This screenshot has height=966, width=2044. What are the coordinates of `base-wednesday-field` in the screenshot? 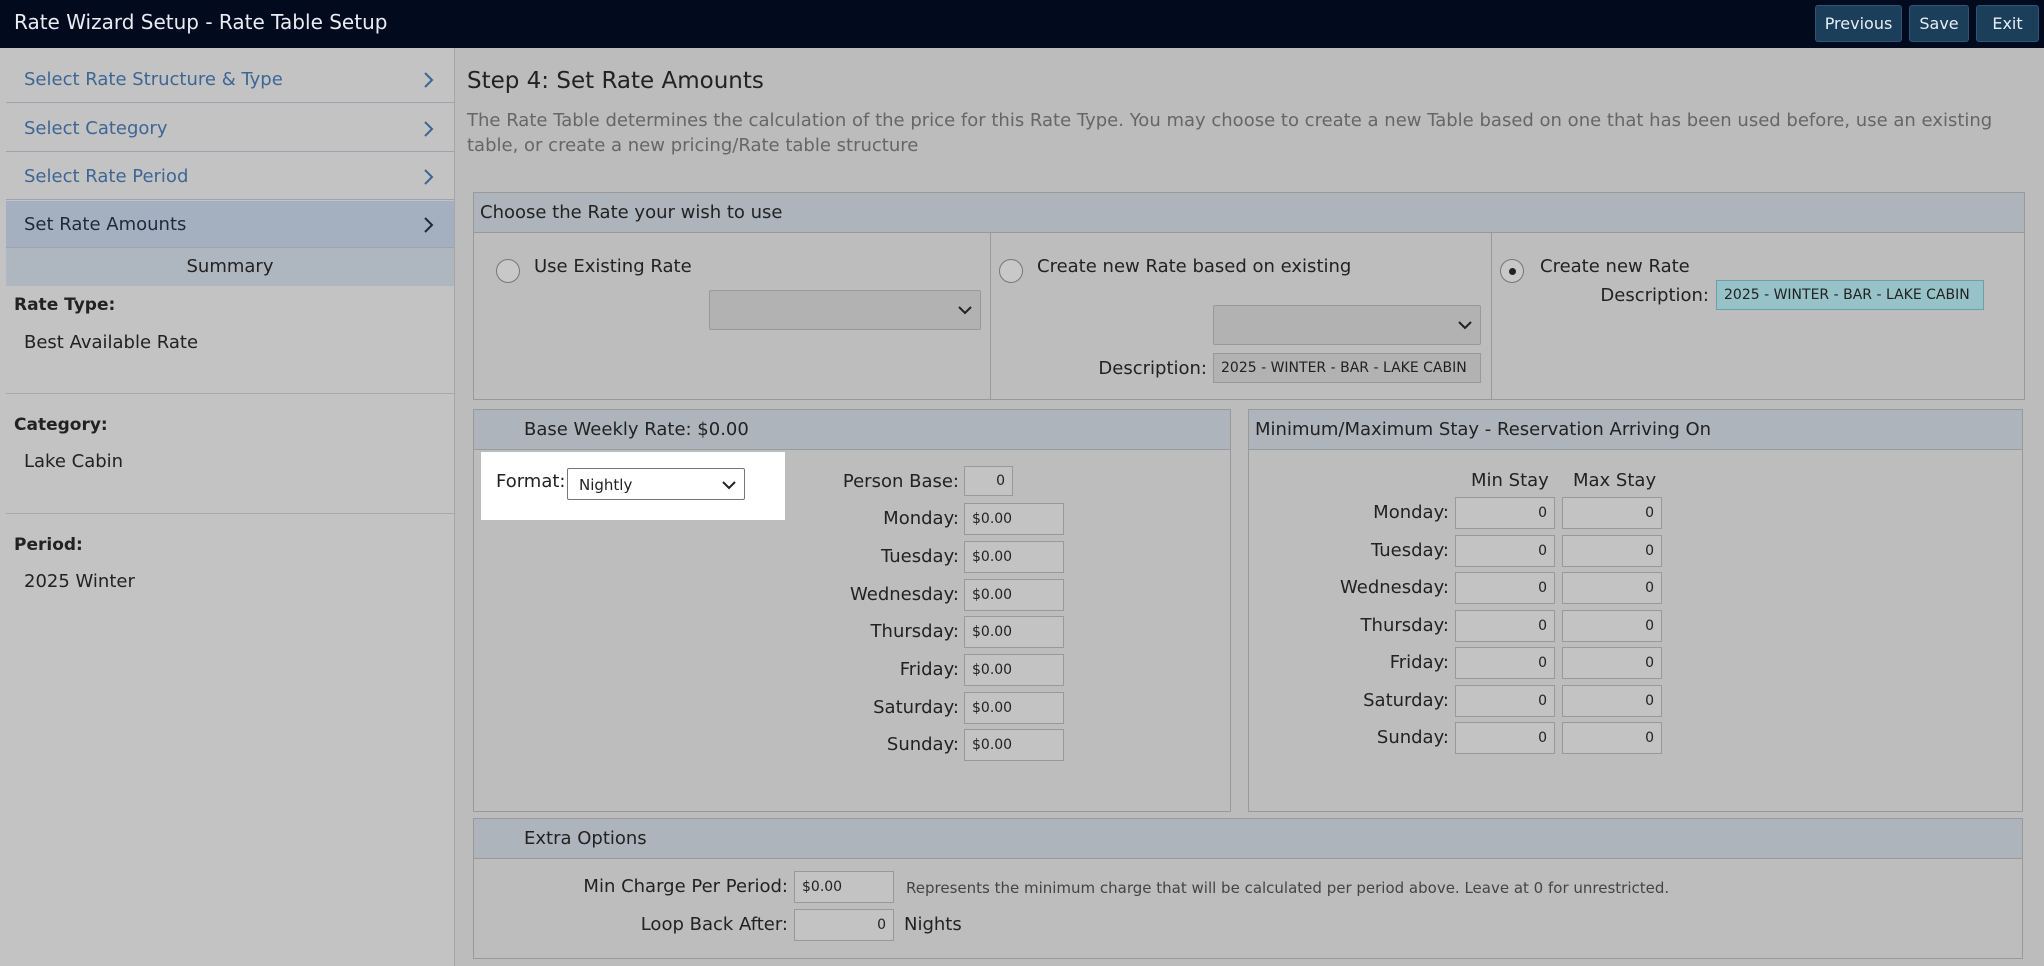 It's located at (1014, 595).